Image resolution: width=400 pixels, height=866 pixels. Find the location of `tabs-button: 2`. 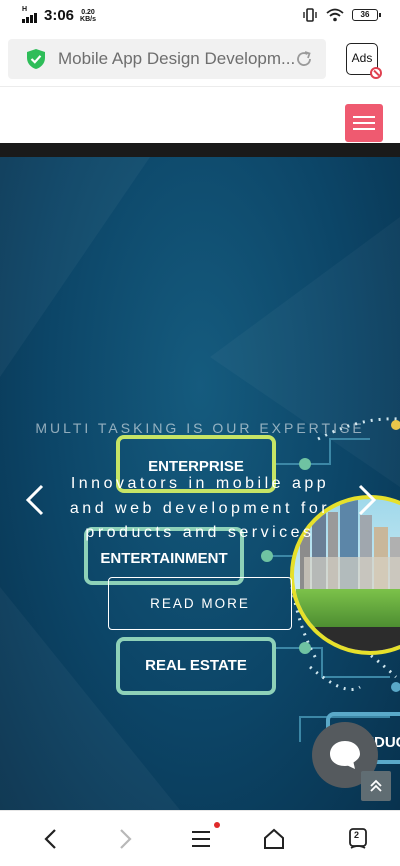

tabs-button: 2 is located at coordinates (358, 839).